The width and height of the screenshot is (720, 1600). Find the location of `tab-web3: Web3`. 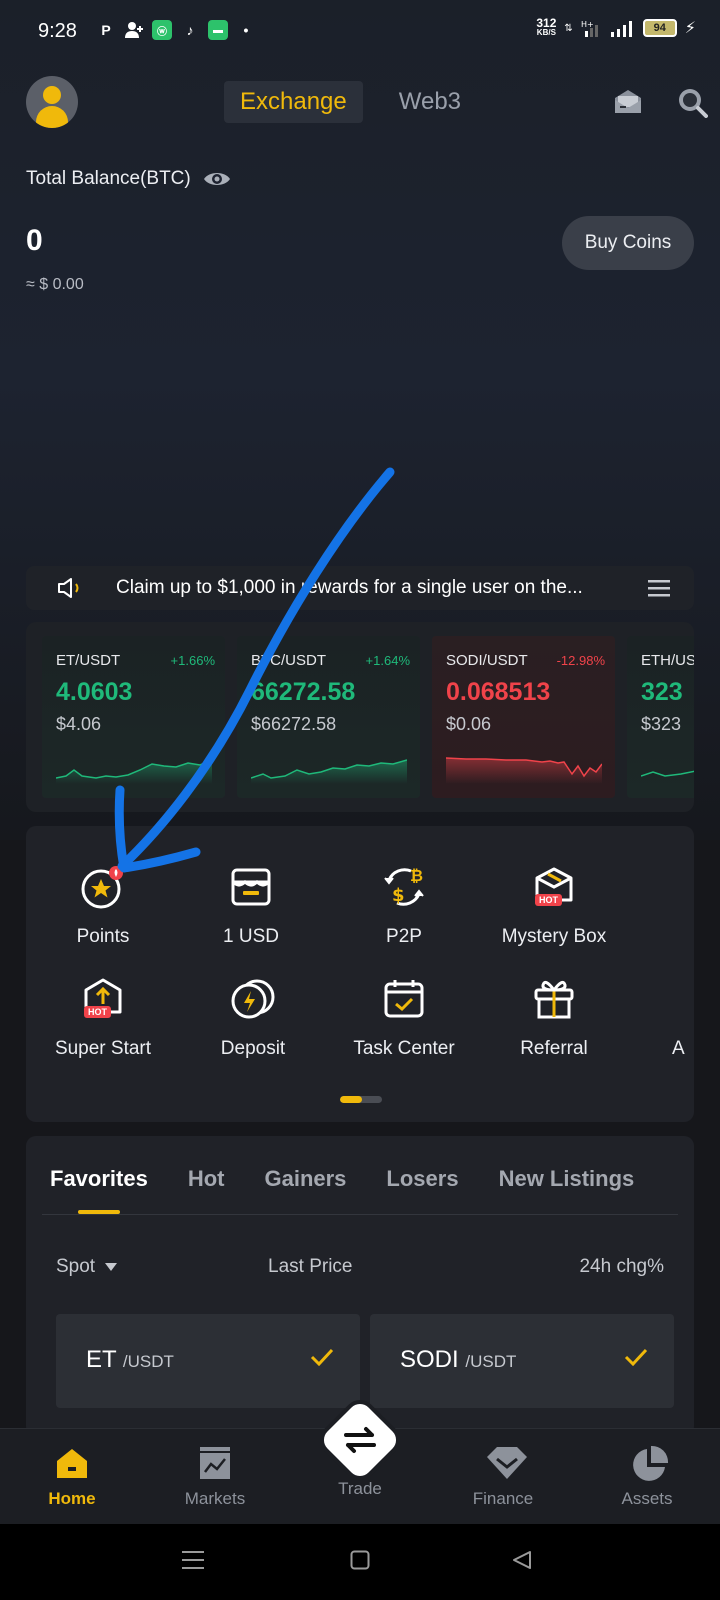

tab-web3: Web3 is located at coordinates (430, 102).